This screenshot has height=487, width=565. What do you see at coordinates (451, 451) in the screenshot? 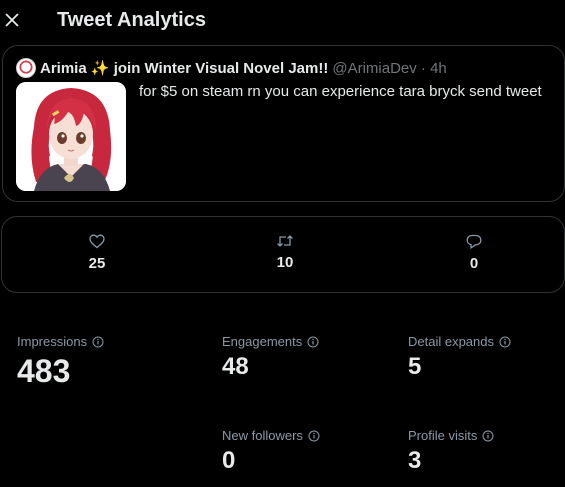
I see `profile-visits-metric: Profile visits 3` at bounding box center [451, 451].